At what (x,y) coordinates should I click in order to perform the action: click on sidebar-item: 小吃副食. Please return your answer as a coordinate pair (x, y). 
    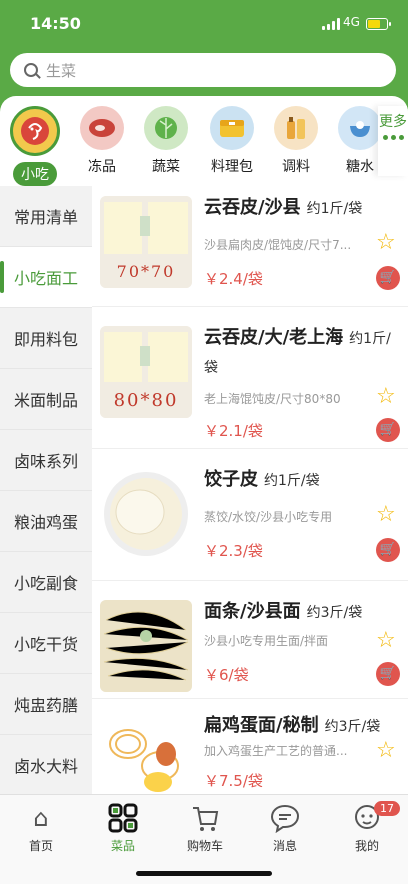
    Looking at the image, I should click on (46, 582).